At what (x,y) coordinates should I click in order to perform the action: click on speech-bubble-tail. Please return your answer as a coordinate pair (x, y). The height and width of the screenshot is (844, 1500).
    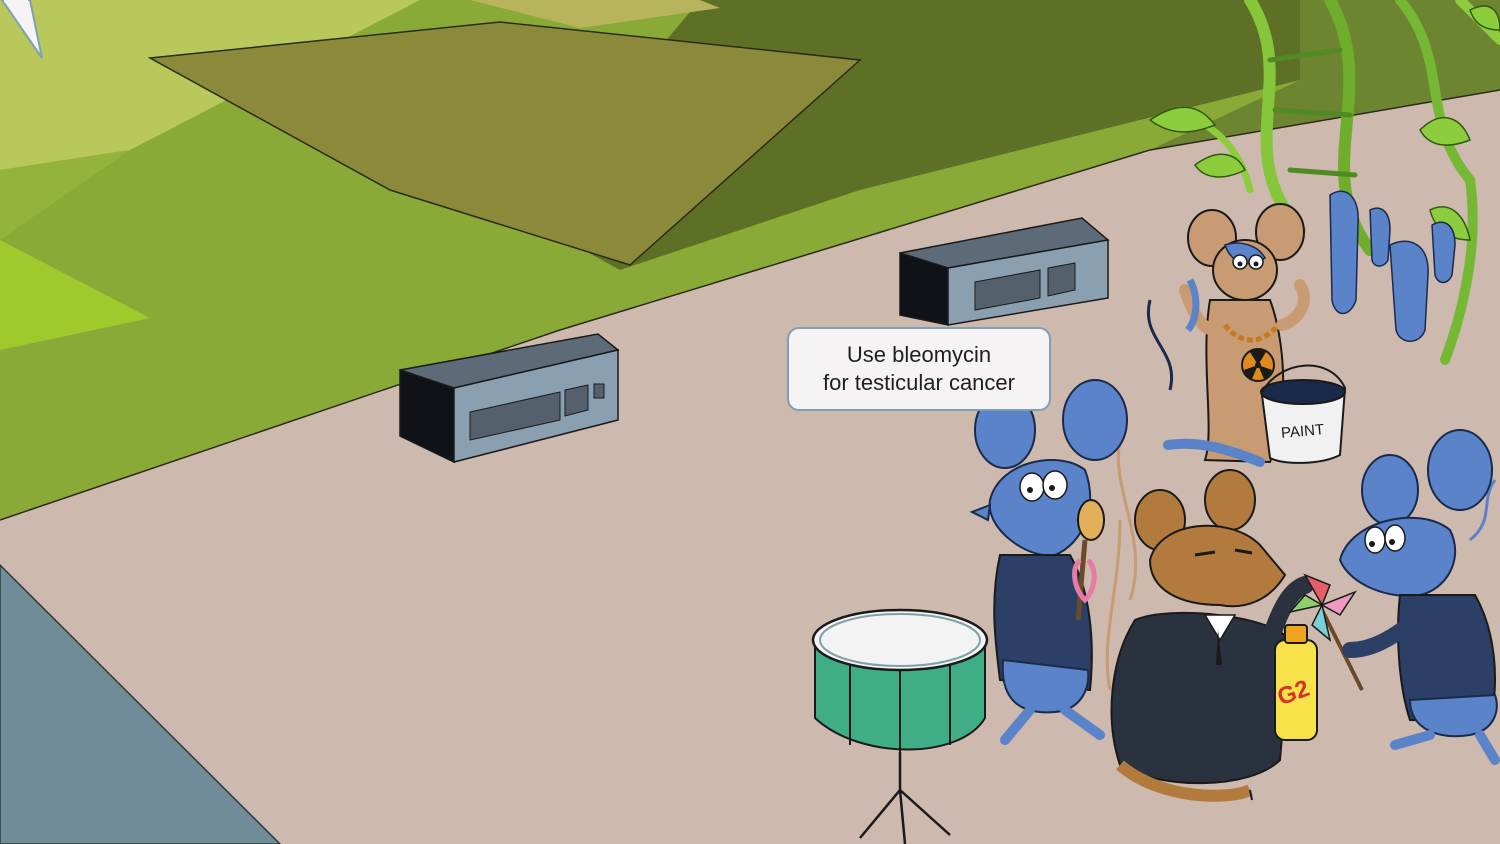
    Looking at the image, I should click on (21, 29).